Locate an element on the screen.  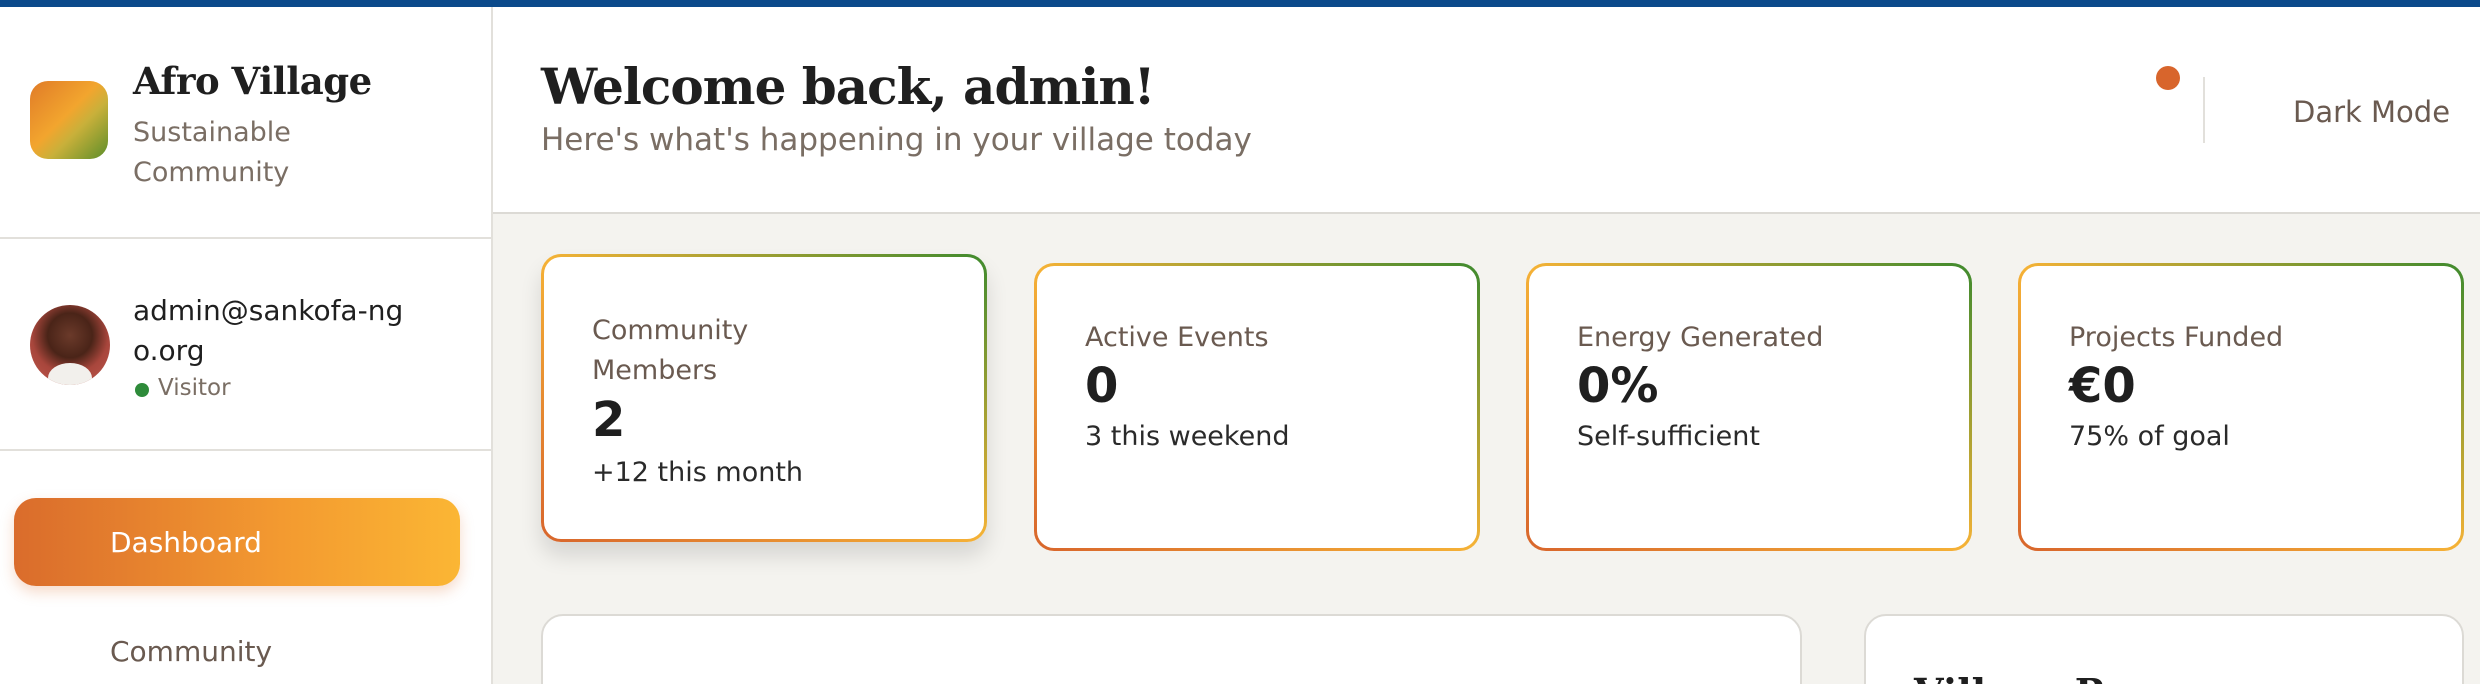
status-online-icon is located at coordinates (142, 390).